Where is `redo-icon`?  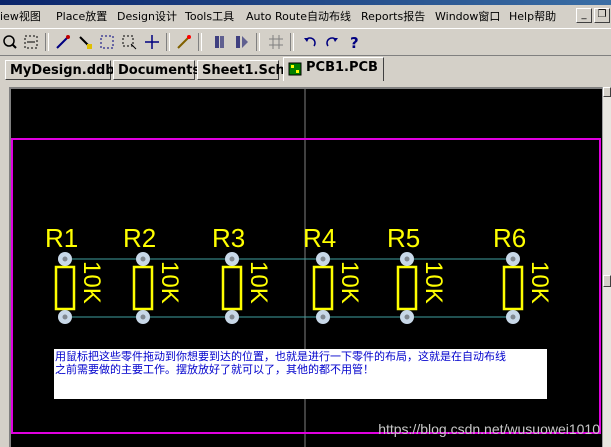
redo-icon is located at coordinates (332, 42).